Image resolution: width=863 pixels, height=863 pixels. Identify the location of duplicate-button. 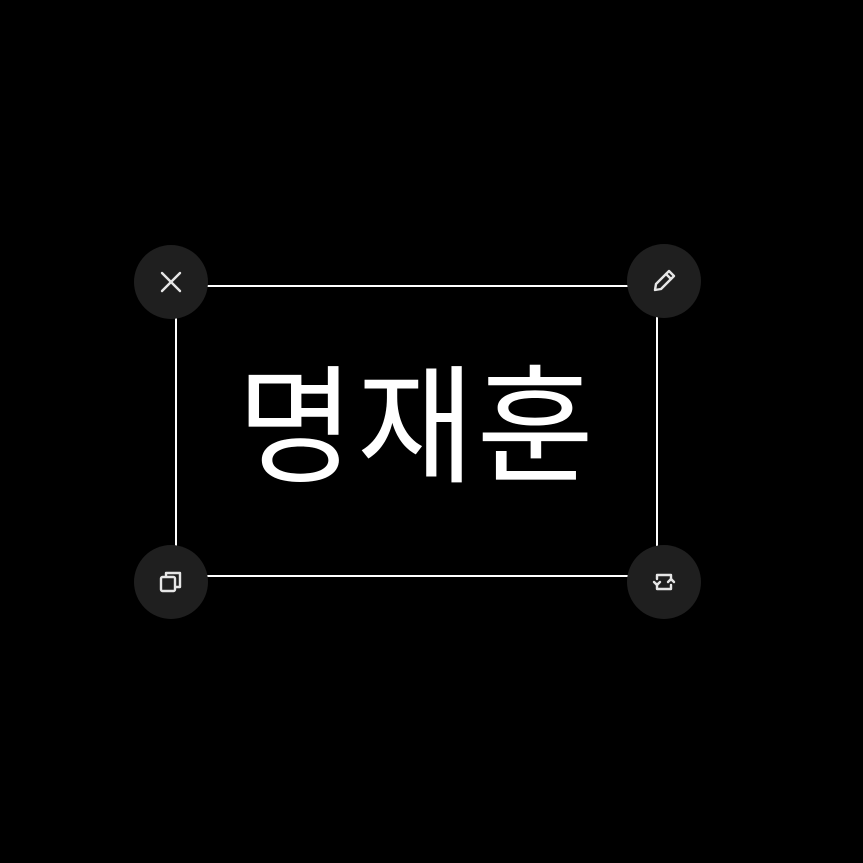
(171, 582).